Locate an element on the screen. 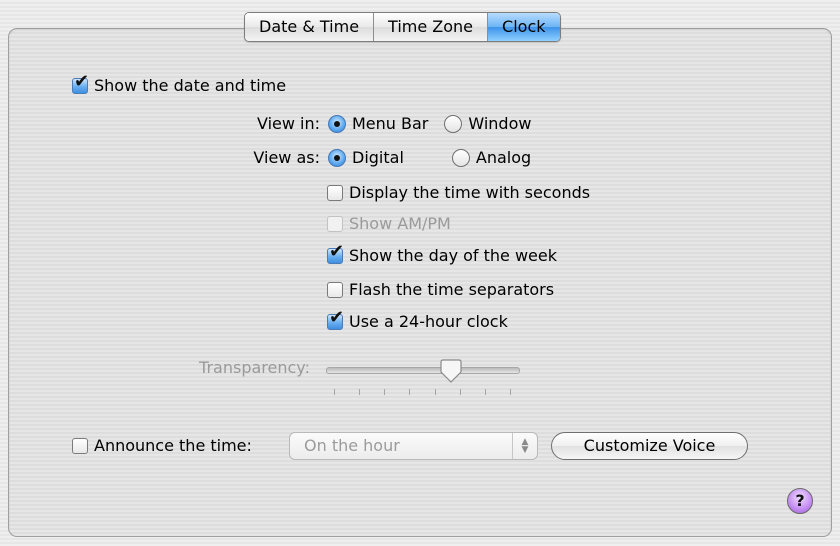 Image resolution: width=840 pixels, height=546 pixels. use-24-hour-checkbox: ✔ is located at coordinates (335, 319).